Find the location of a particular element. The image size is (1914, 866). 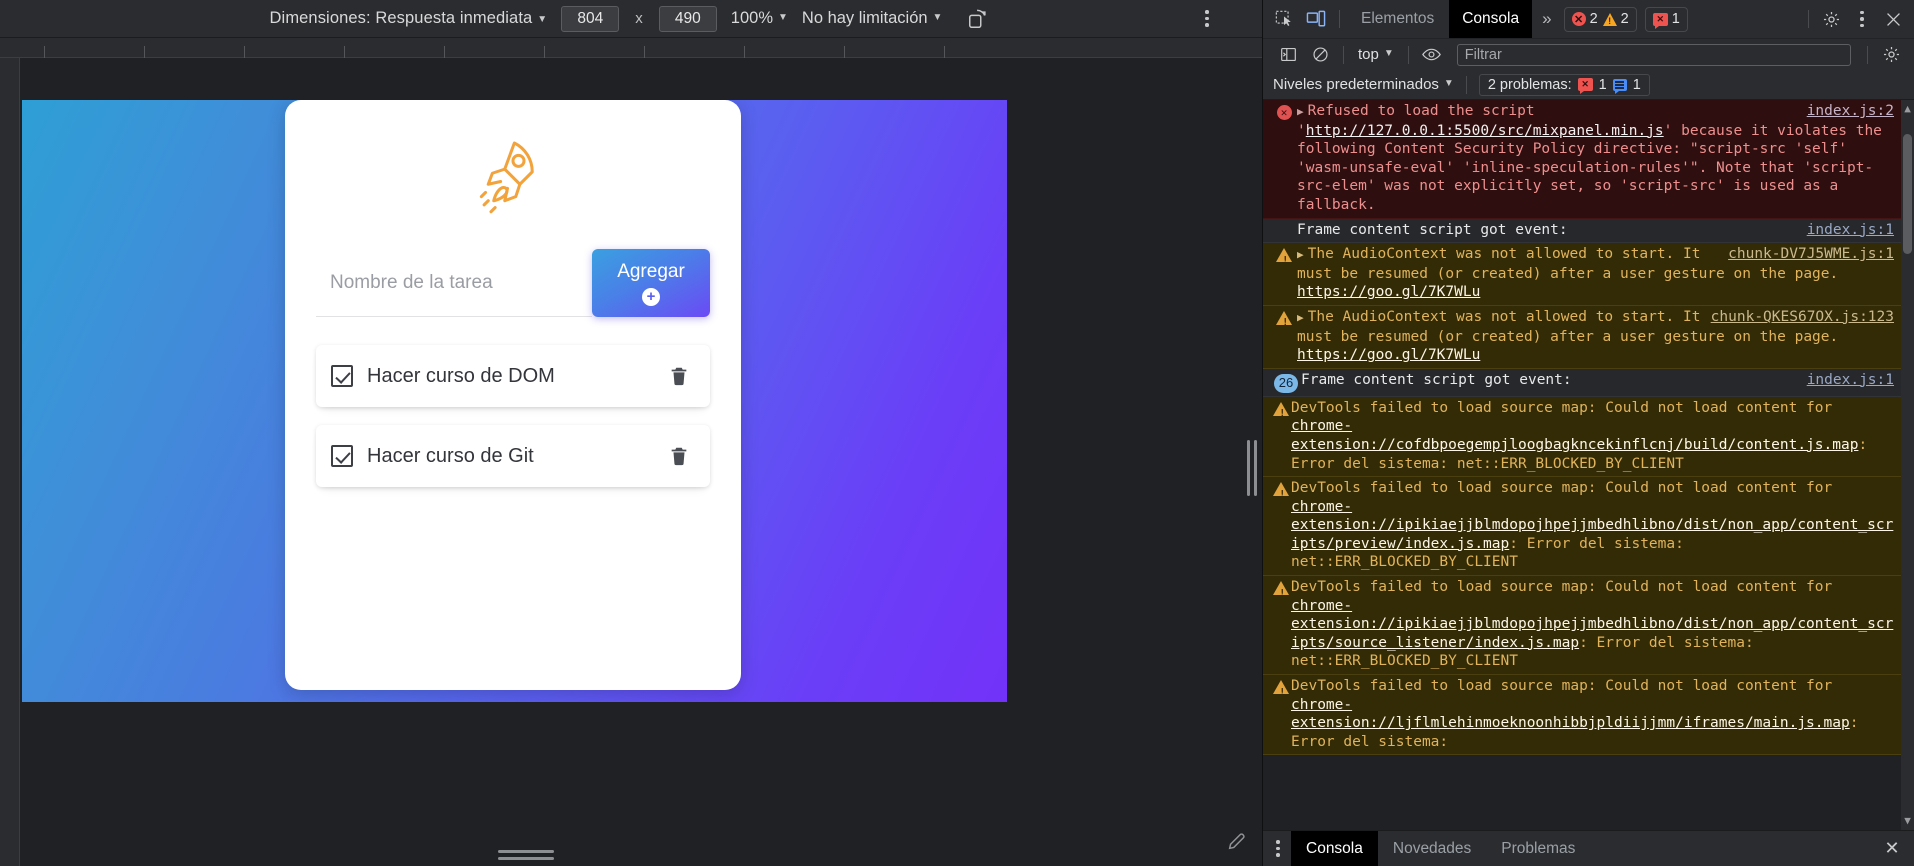

inspect-element-icon is located at coordinates (1284, 19).